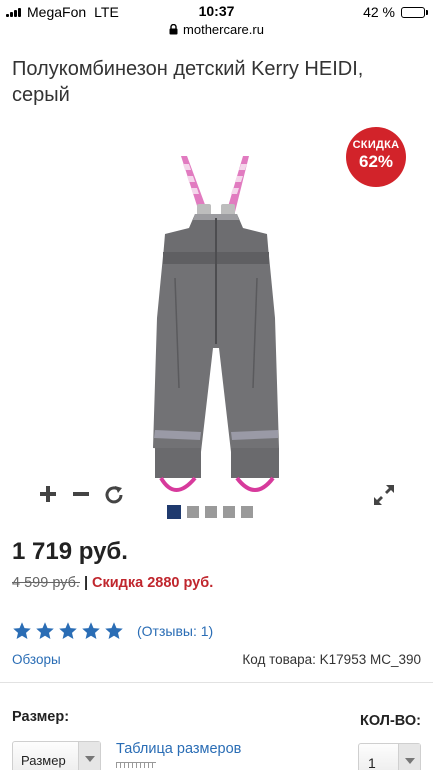 The width and height of the screenshot is (433, 770). What do you see at coordinates (36, 659) in the screenshot?
I see `reviews-nav-link: Обзоры` at bounding box center [36, 659].